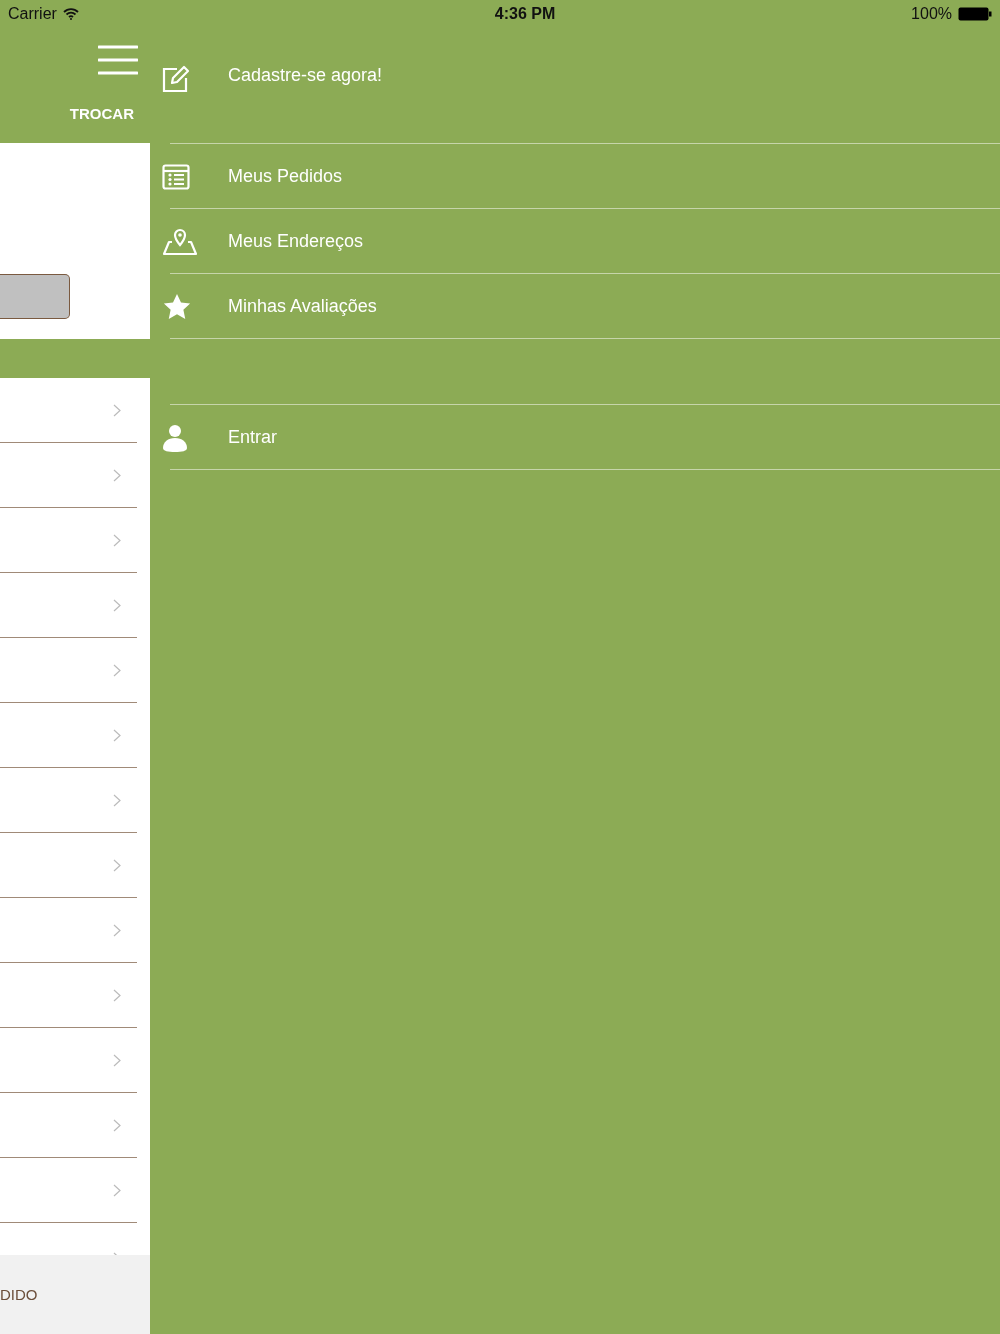 The height and width of the screenshot is (1334, 1000). What do you see at coordinates (35, 296) in the screenshot?
I see `partial-button` at bounding box center [35, 296].